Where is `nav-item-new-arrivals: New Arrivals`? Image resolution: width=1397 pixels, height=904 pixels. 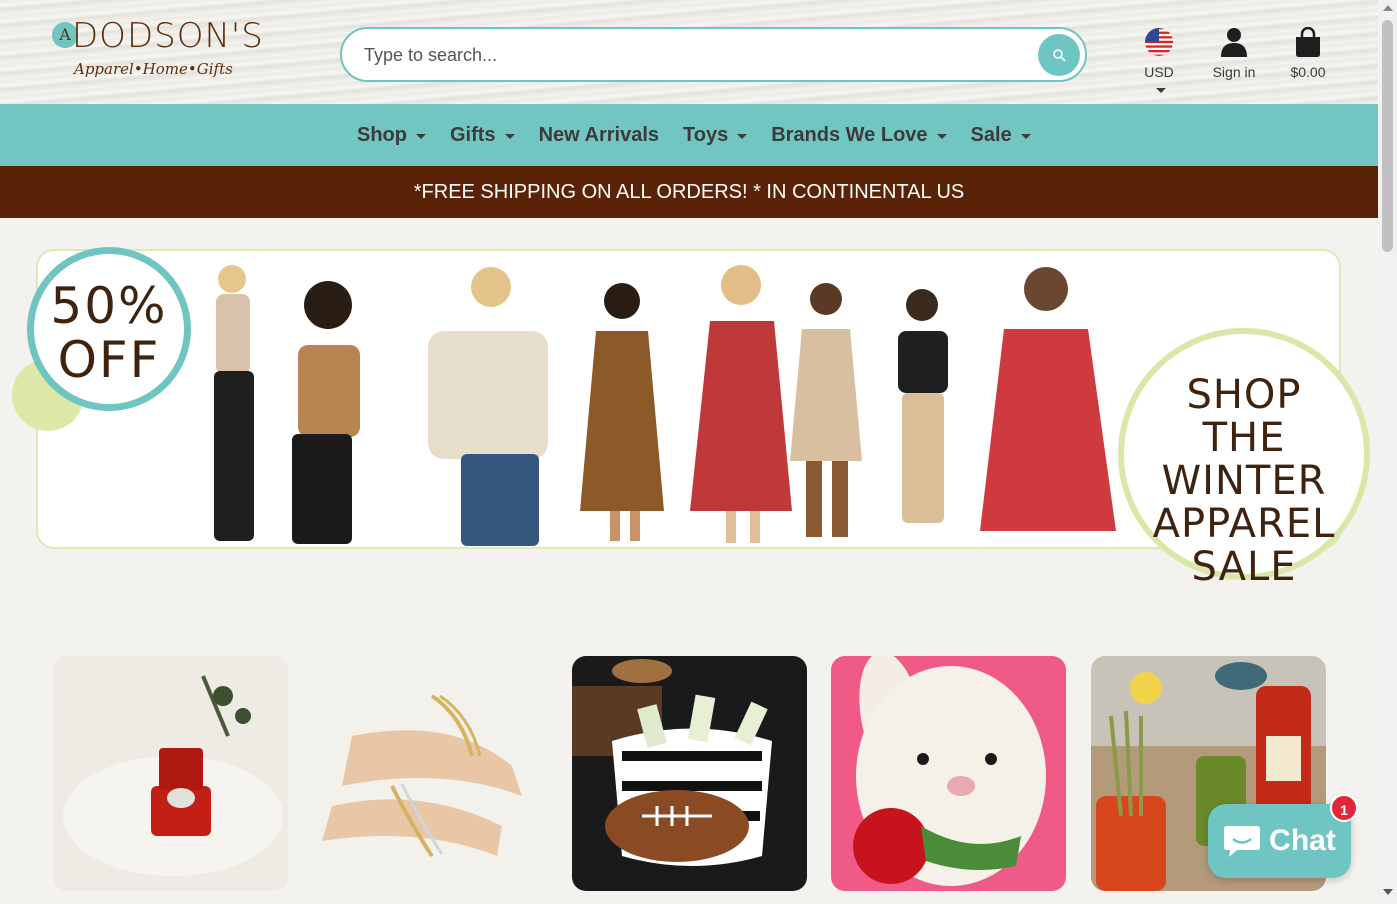 nav-item-new-arrivals: New Arrivals is located at coordinates (599, 135).